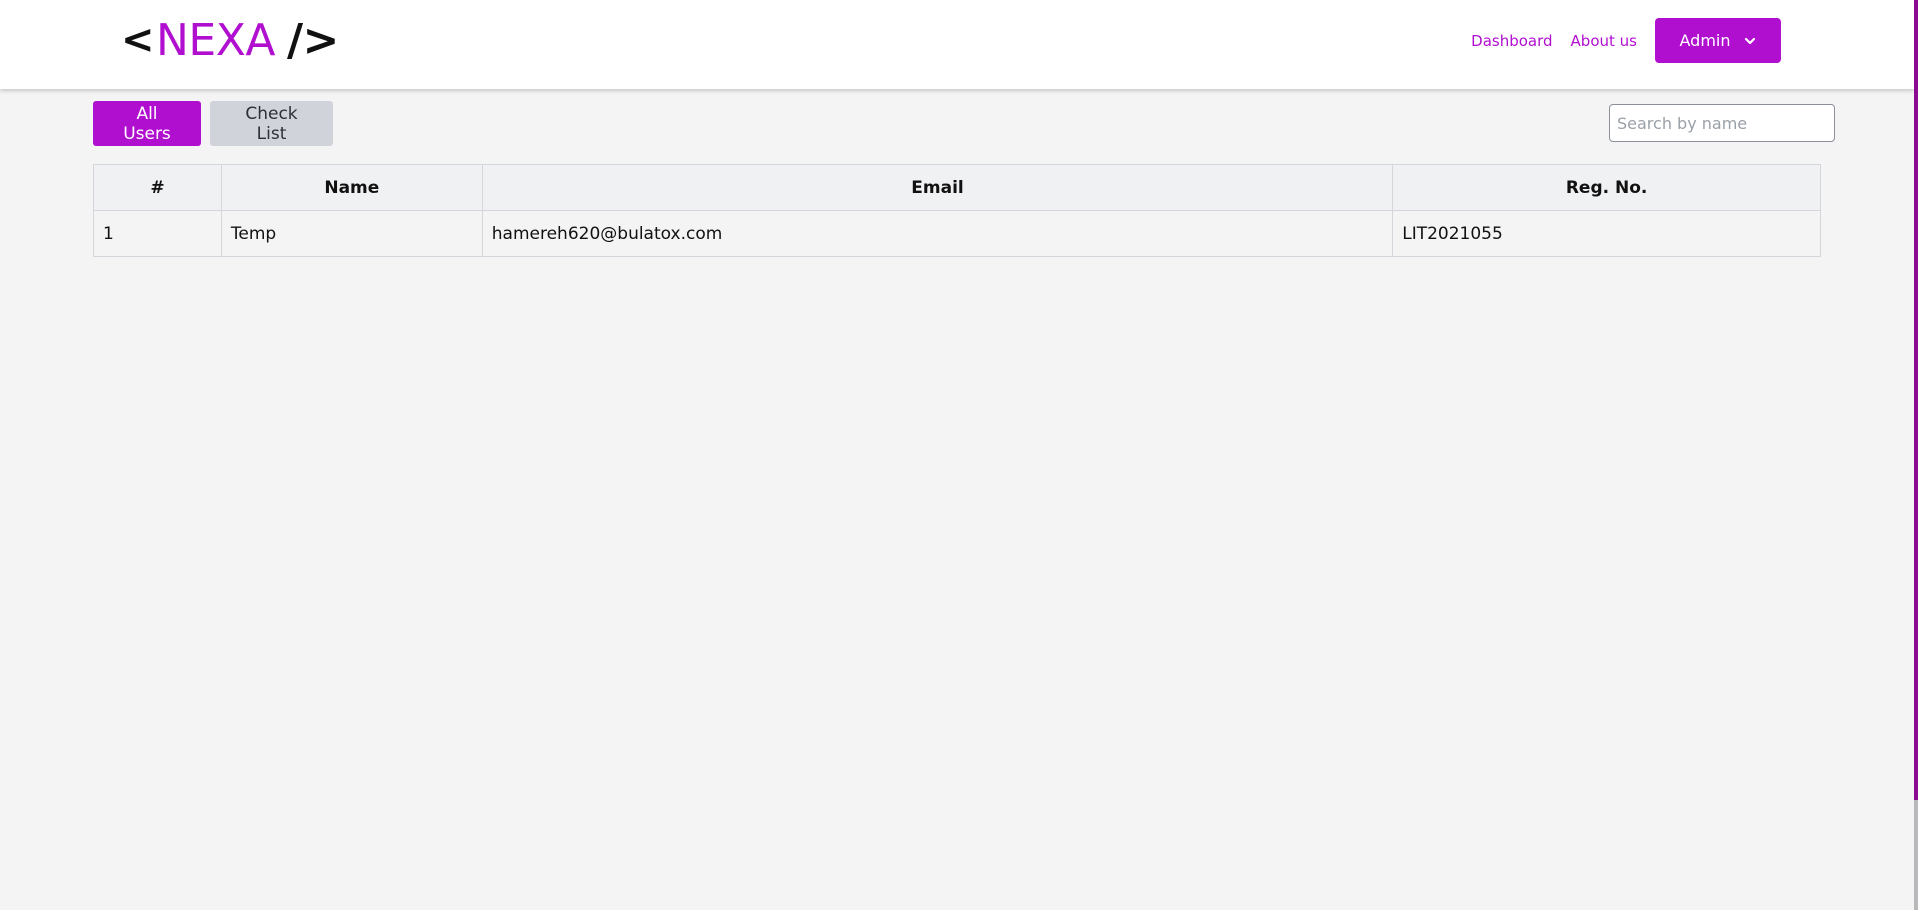 This screenshot has width=1918, height=910. I want to click on table-header: # Name Email Reg. No., so click(957, 187).